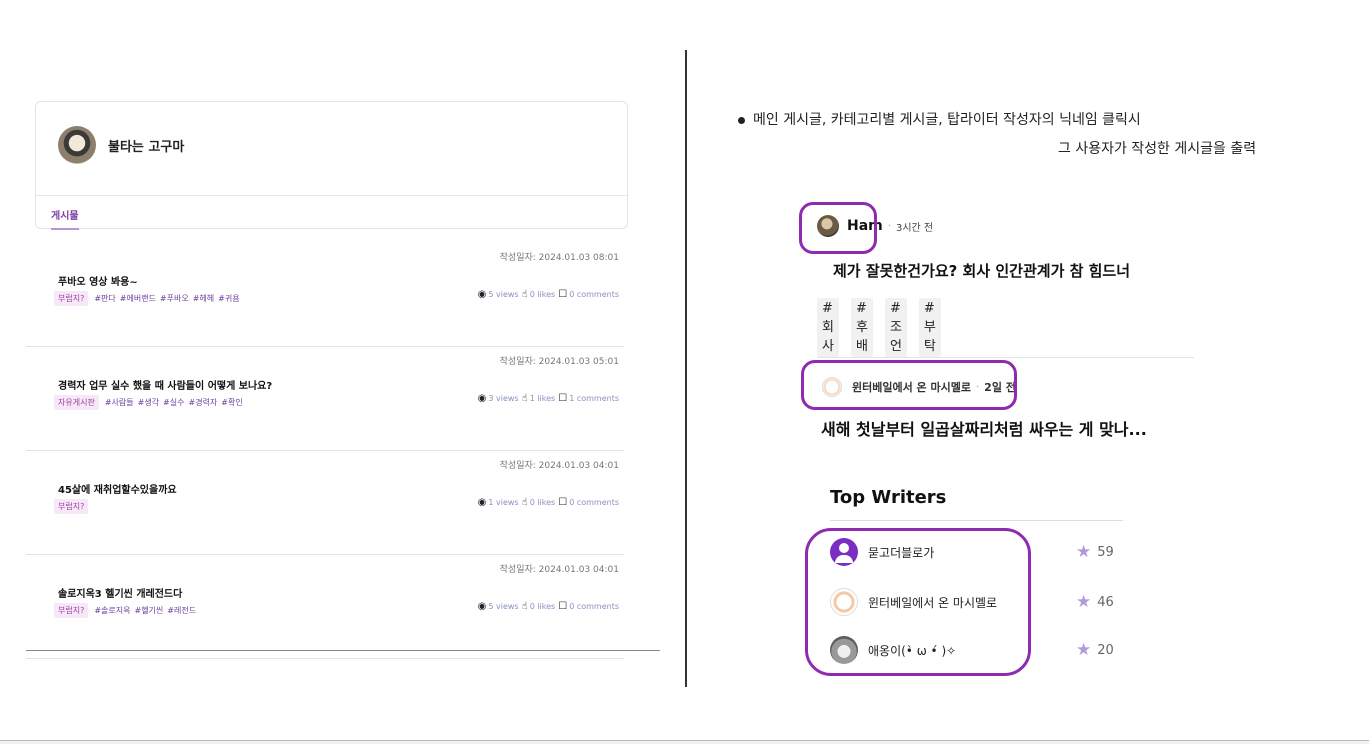  What do you see at coordinates (148, 610) in the screenshot?
I see `tag-link: #헬기씬` at bounding box center [148, 610].